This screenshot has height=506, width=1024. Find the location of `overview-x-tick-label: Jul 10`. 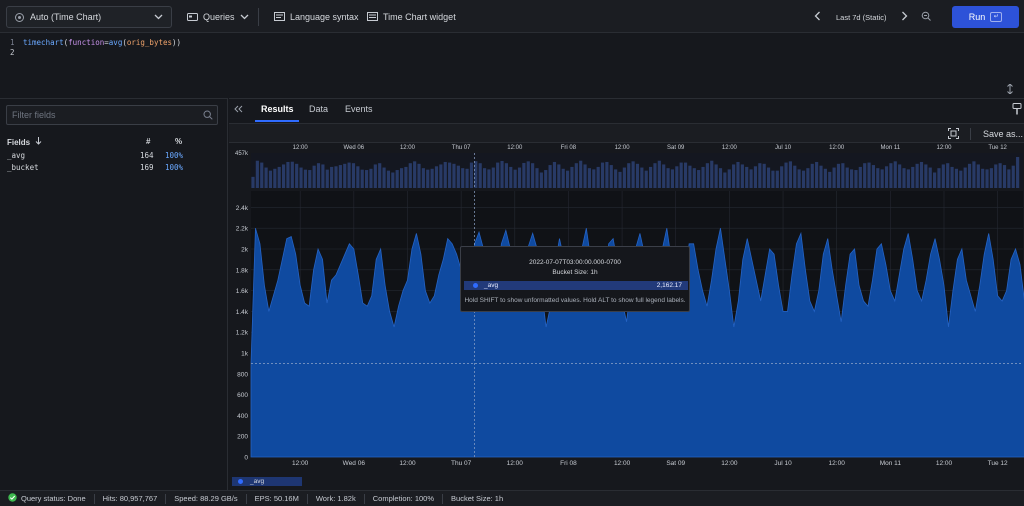

overview-x-tick-label: Jul 10 is located at coordinates (783, 148).